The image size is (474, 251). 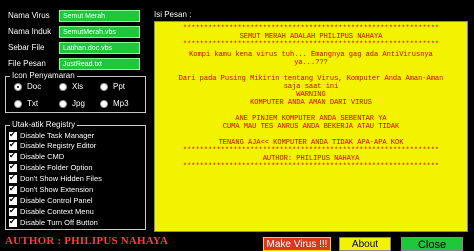 I want to click on icon-penyamaran-title: Icon Penyamaran, so click(x=43, y=75).